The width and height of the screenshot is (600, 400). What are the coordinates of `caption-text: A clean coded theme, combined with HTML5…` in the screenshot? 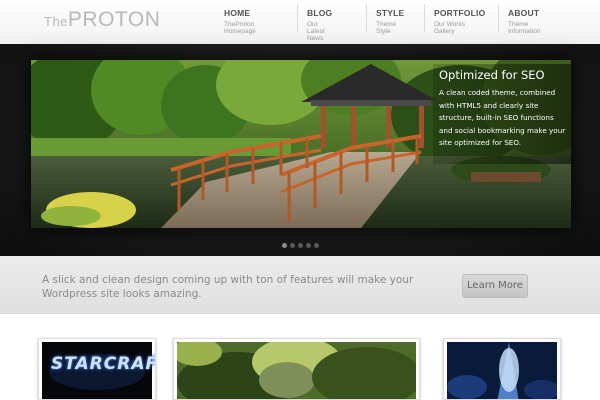 It's located at (502, 118).